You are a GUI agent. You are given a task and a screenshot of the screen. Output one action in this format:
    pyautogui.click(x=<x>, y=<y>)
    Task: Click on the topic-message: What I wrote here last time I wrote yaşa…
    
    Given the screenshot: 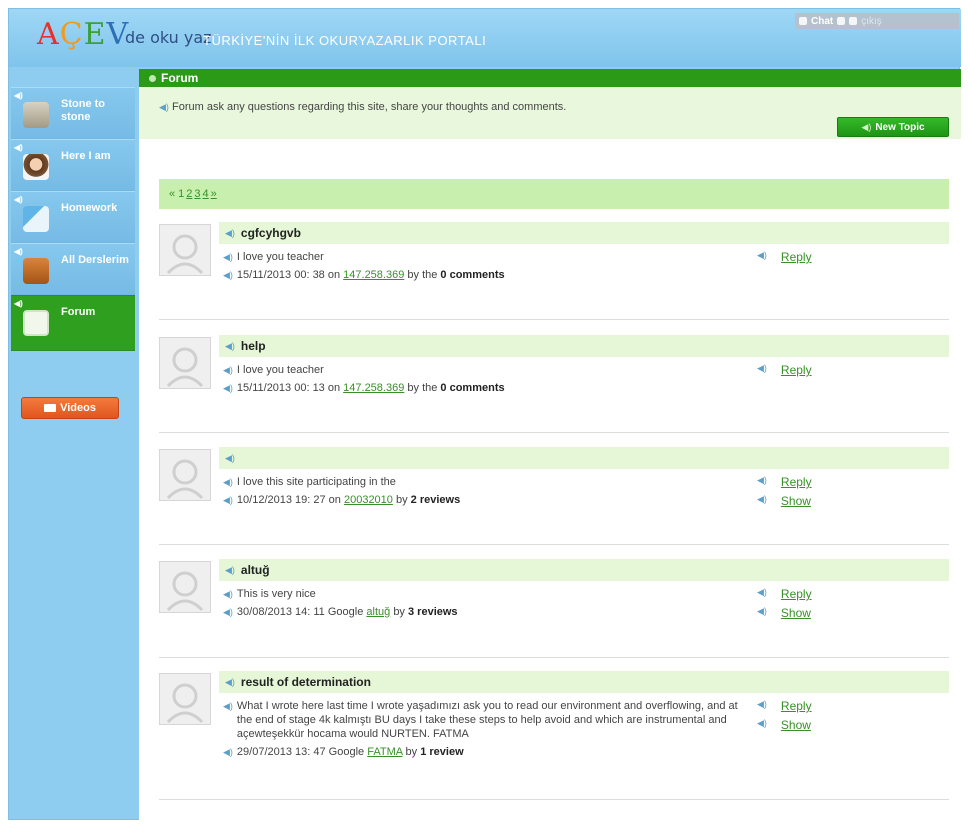 What is the action you would take?
    pyautogui.click(x=487, y=720)
    